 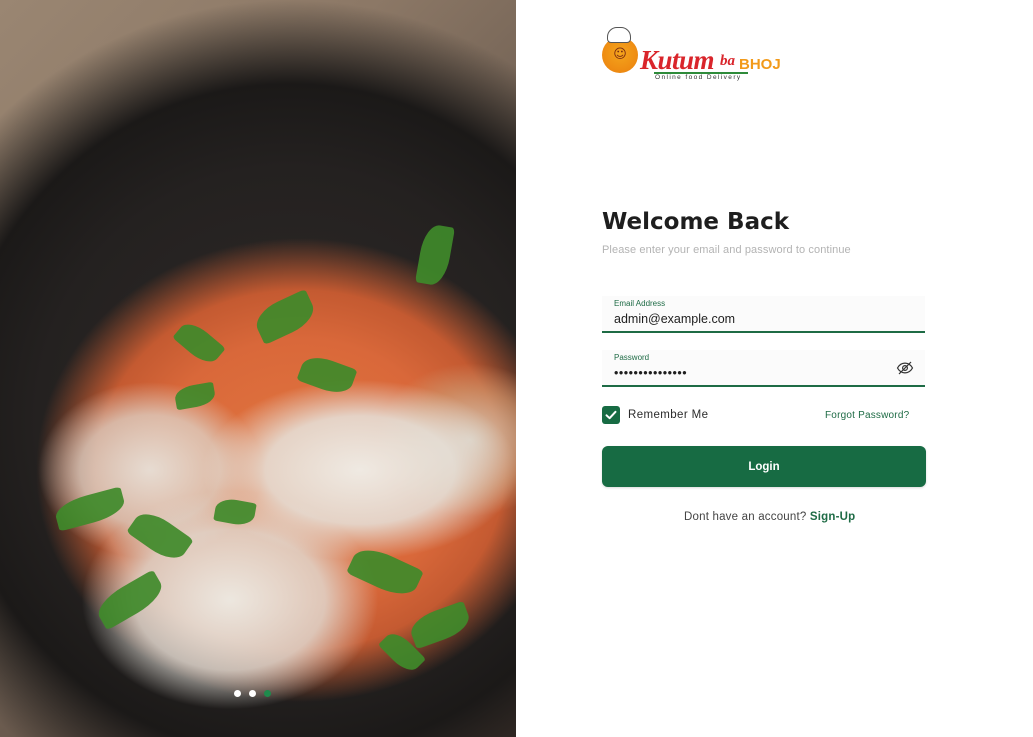 I want to click on checkmark-icon, so click(x=611, y=415).